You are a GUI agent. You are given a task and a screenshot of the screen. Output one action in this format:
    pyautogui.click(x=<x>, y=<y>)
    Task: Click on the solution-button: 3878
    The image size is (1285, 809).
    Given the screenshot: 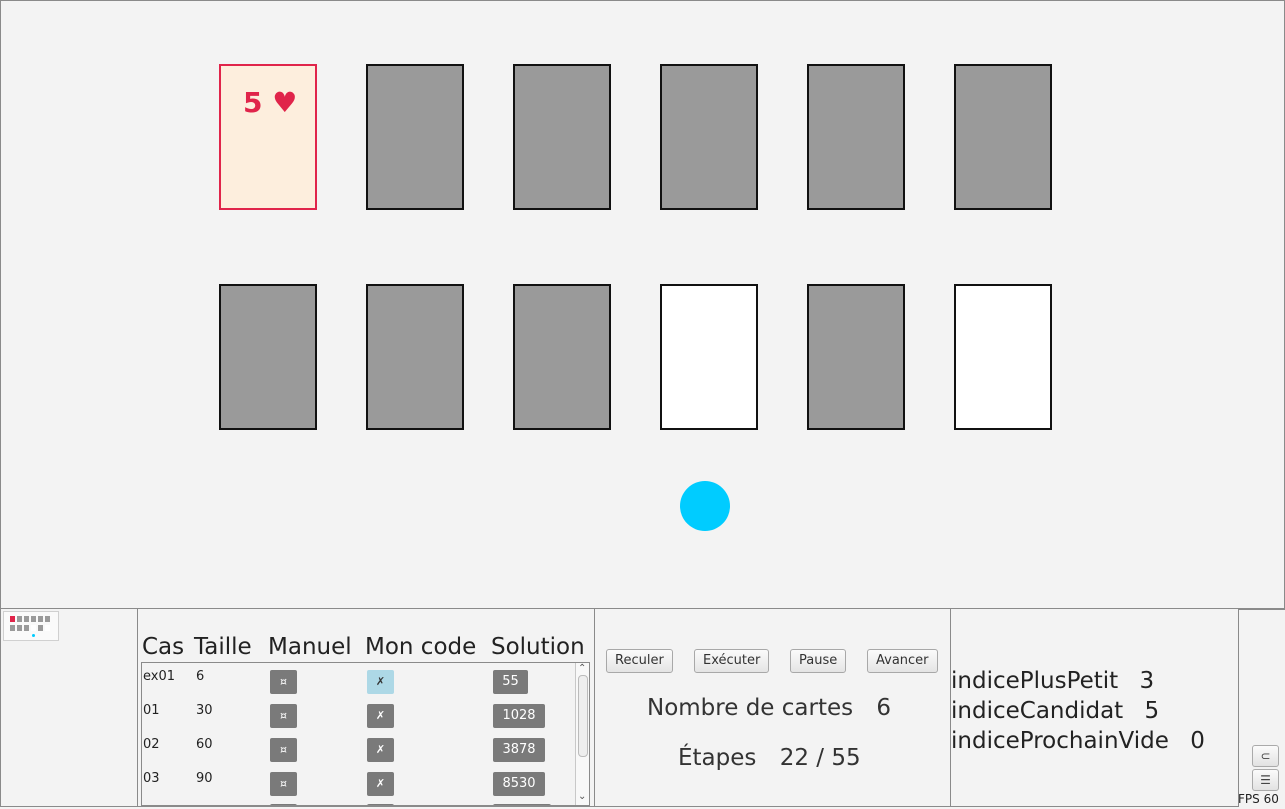 What is the action you would take?
    pyautogui.click(x=519, y=750)
    